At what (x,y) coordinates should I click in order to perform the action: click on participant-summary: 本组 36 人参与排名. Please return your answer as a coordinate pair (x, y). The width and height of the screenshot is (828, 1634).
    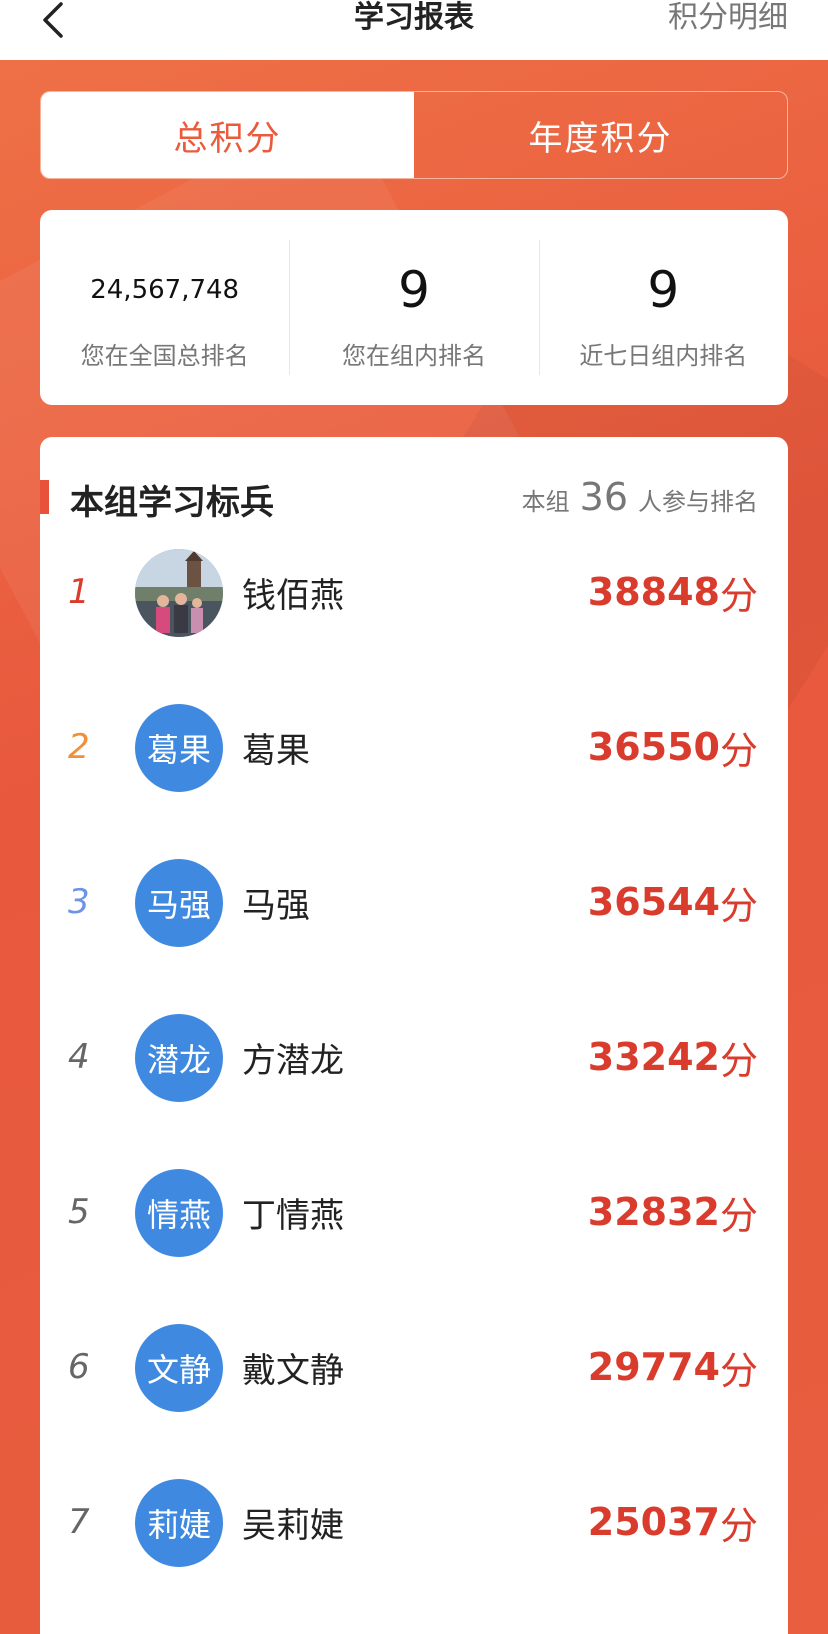
    Looking at the image, I should click on (640, 497).